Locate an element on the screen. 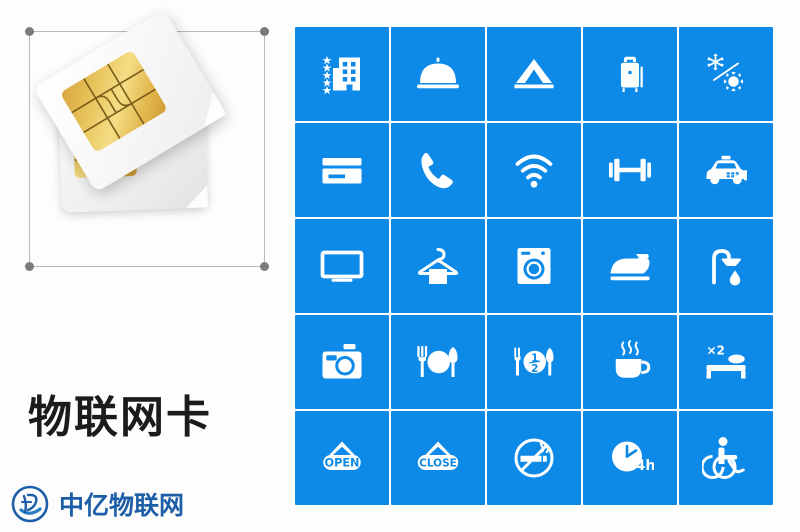  clock-24h-icon: 24h is located at coordinates (633, 457).